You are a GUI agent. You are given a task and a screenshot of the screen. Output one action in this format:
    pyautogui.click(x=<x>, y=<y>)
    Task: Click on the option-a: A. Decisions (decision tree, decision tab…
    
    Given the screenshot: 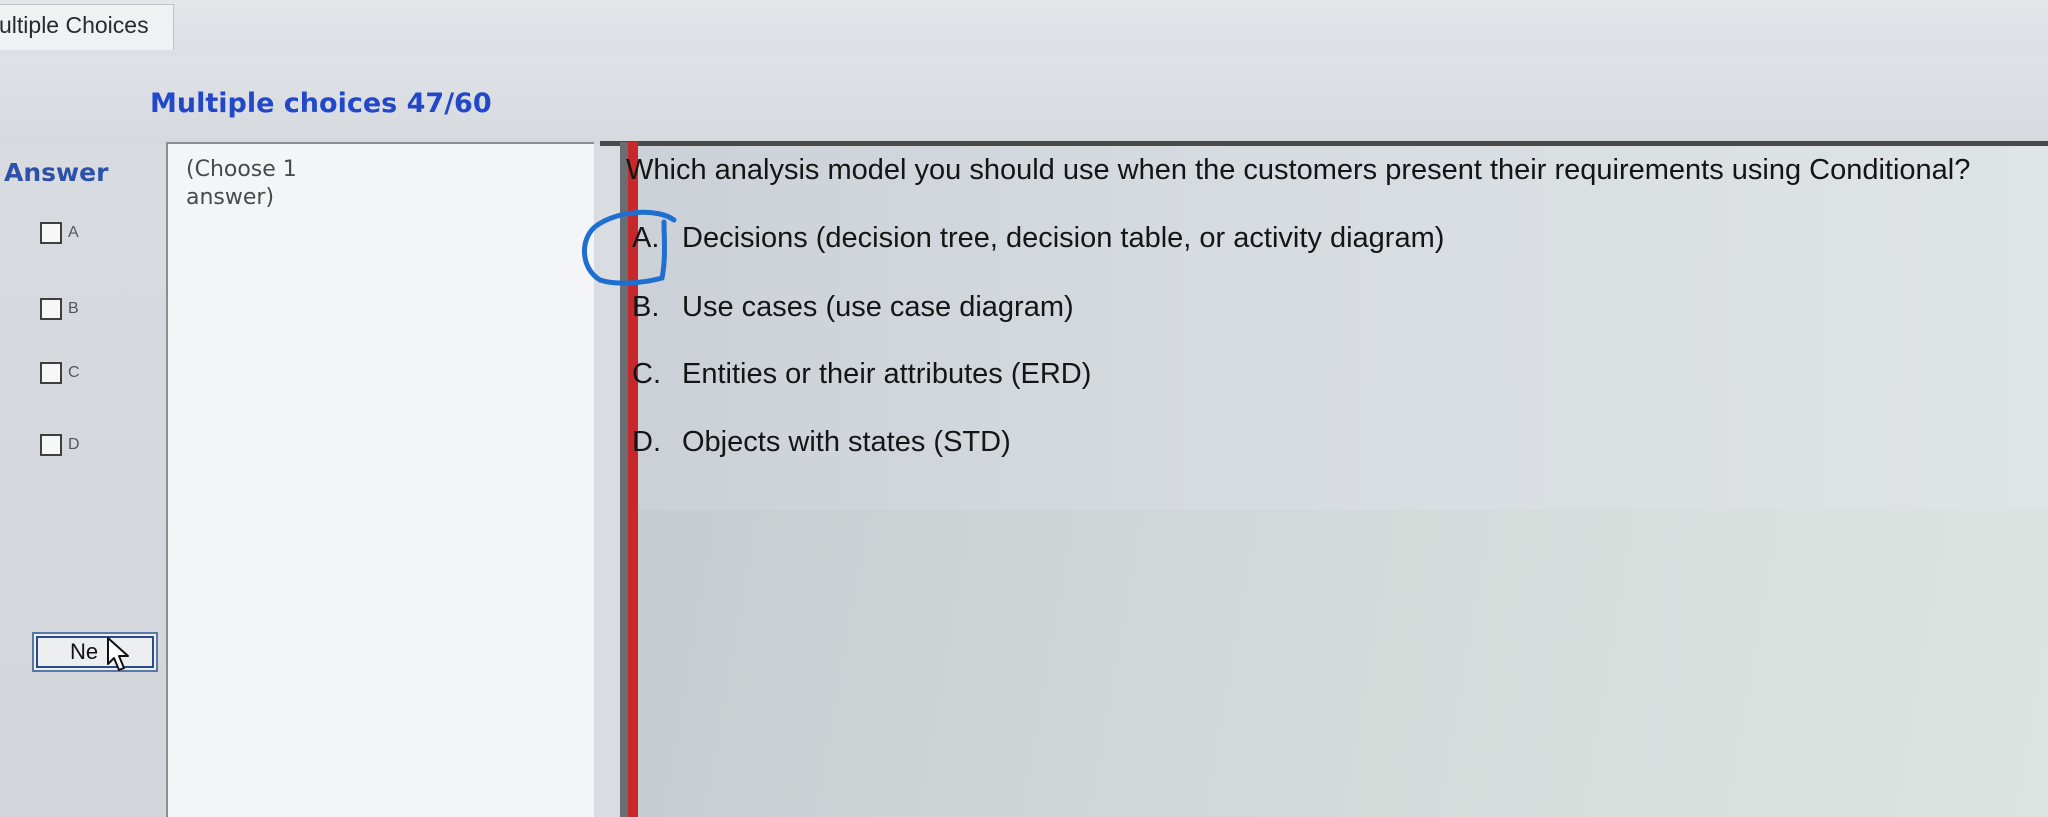 What is the action you would take?
    pyautogui.click(x=1038, y=238)
    